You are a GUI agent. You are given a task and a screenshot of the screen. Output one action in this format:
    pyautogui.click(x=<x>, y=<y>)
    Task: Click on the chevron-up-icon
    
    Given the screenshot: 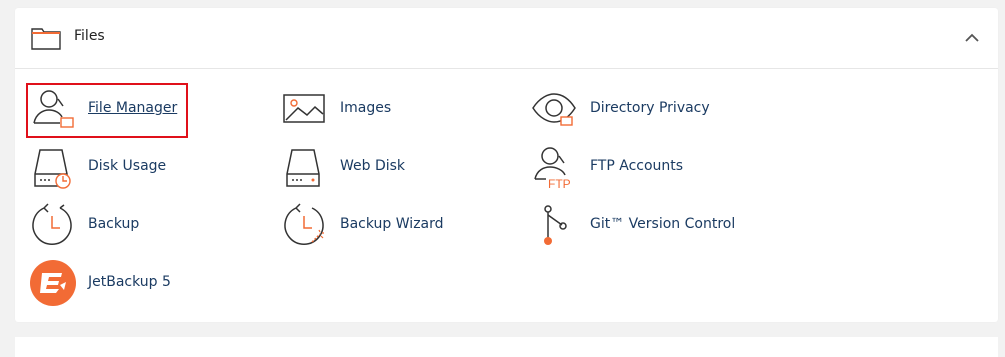 What is the action you would take?
    pyautogui.click(x=972, y=38)
    